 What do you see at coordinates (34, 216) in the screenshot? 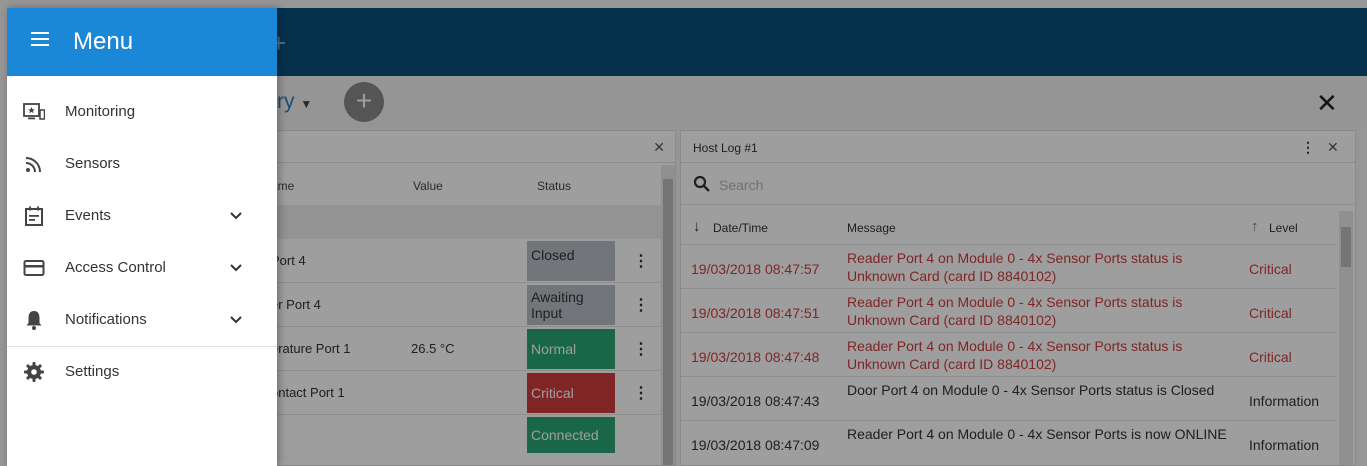
I see `calendar-icon` at bounding box center [34, 216].